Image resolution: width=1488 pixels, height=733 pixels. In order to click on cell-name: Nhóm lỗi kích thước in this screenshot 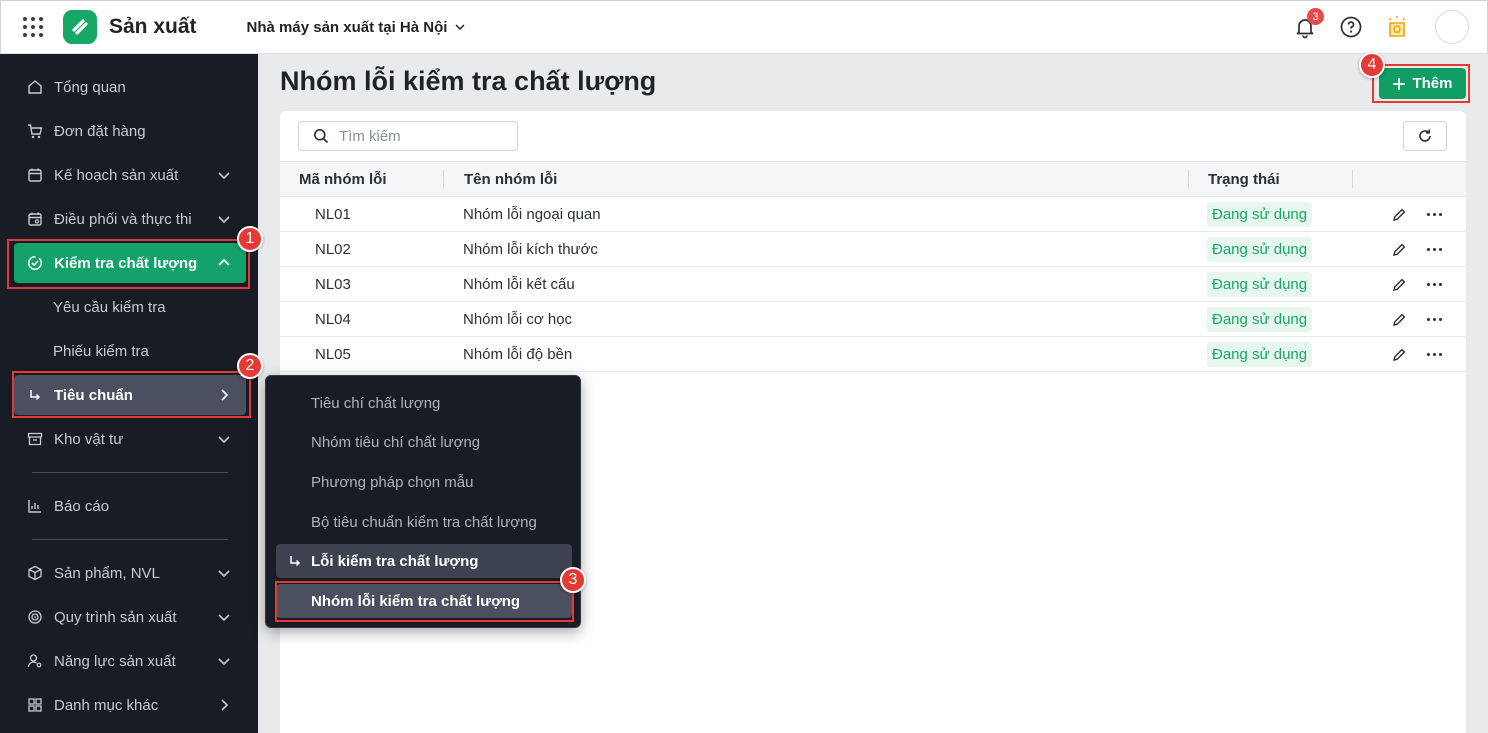, I will do `click(530, 249)`.